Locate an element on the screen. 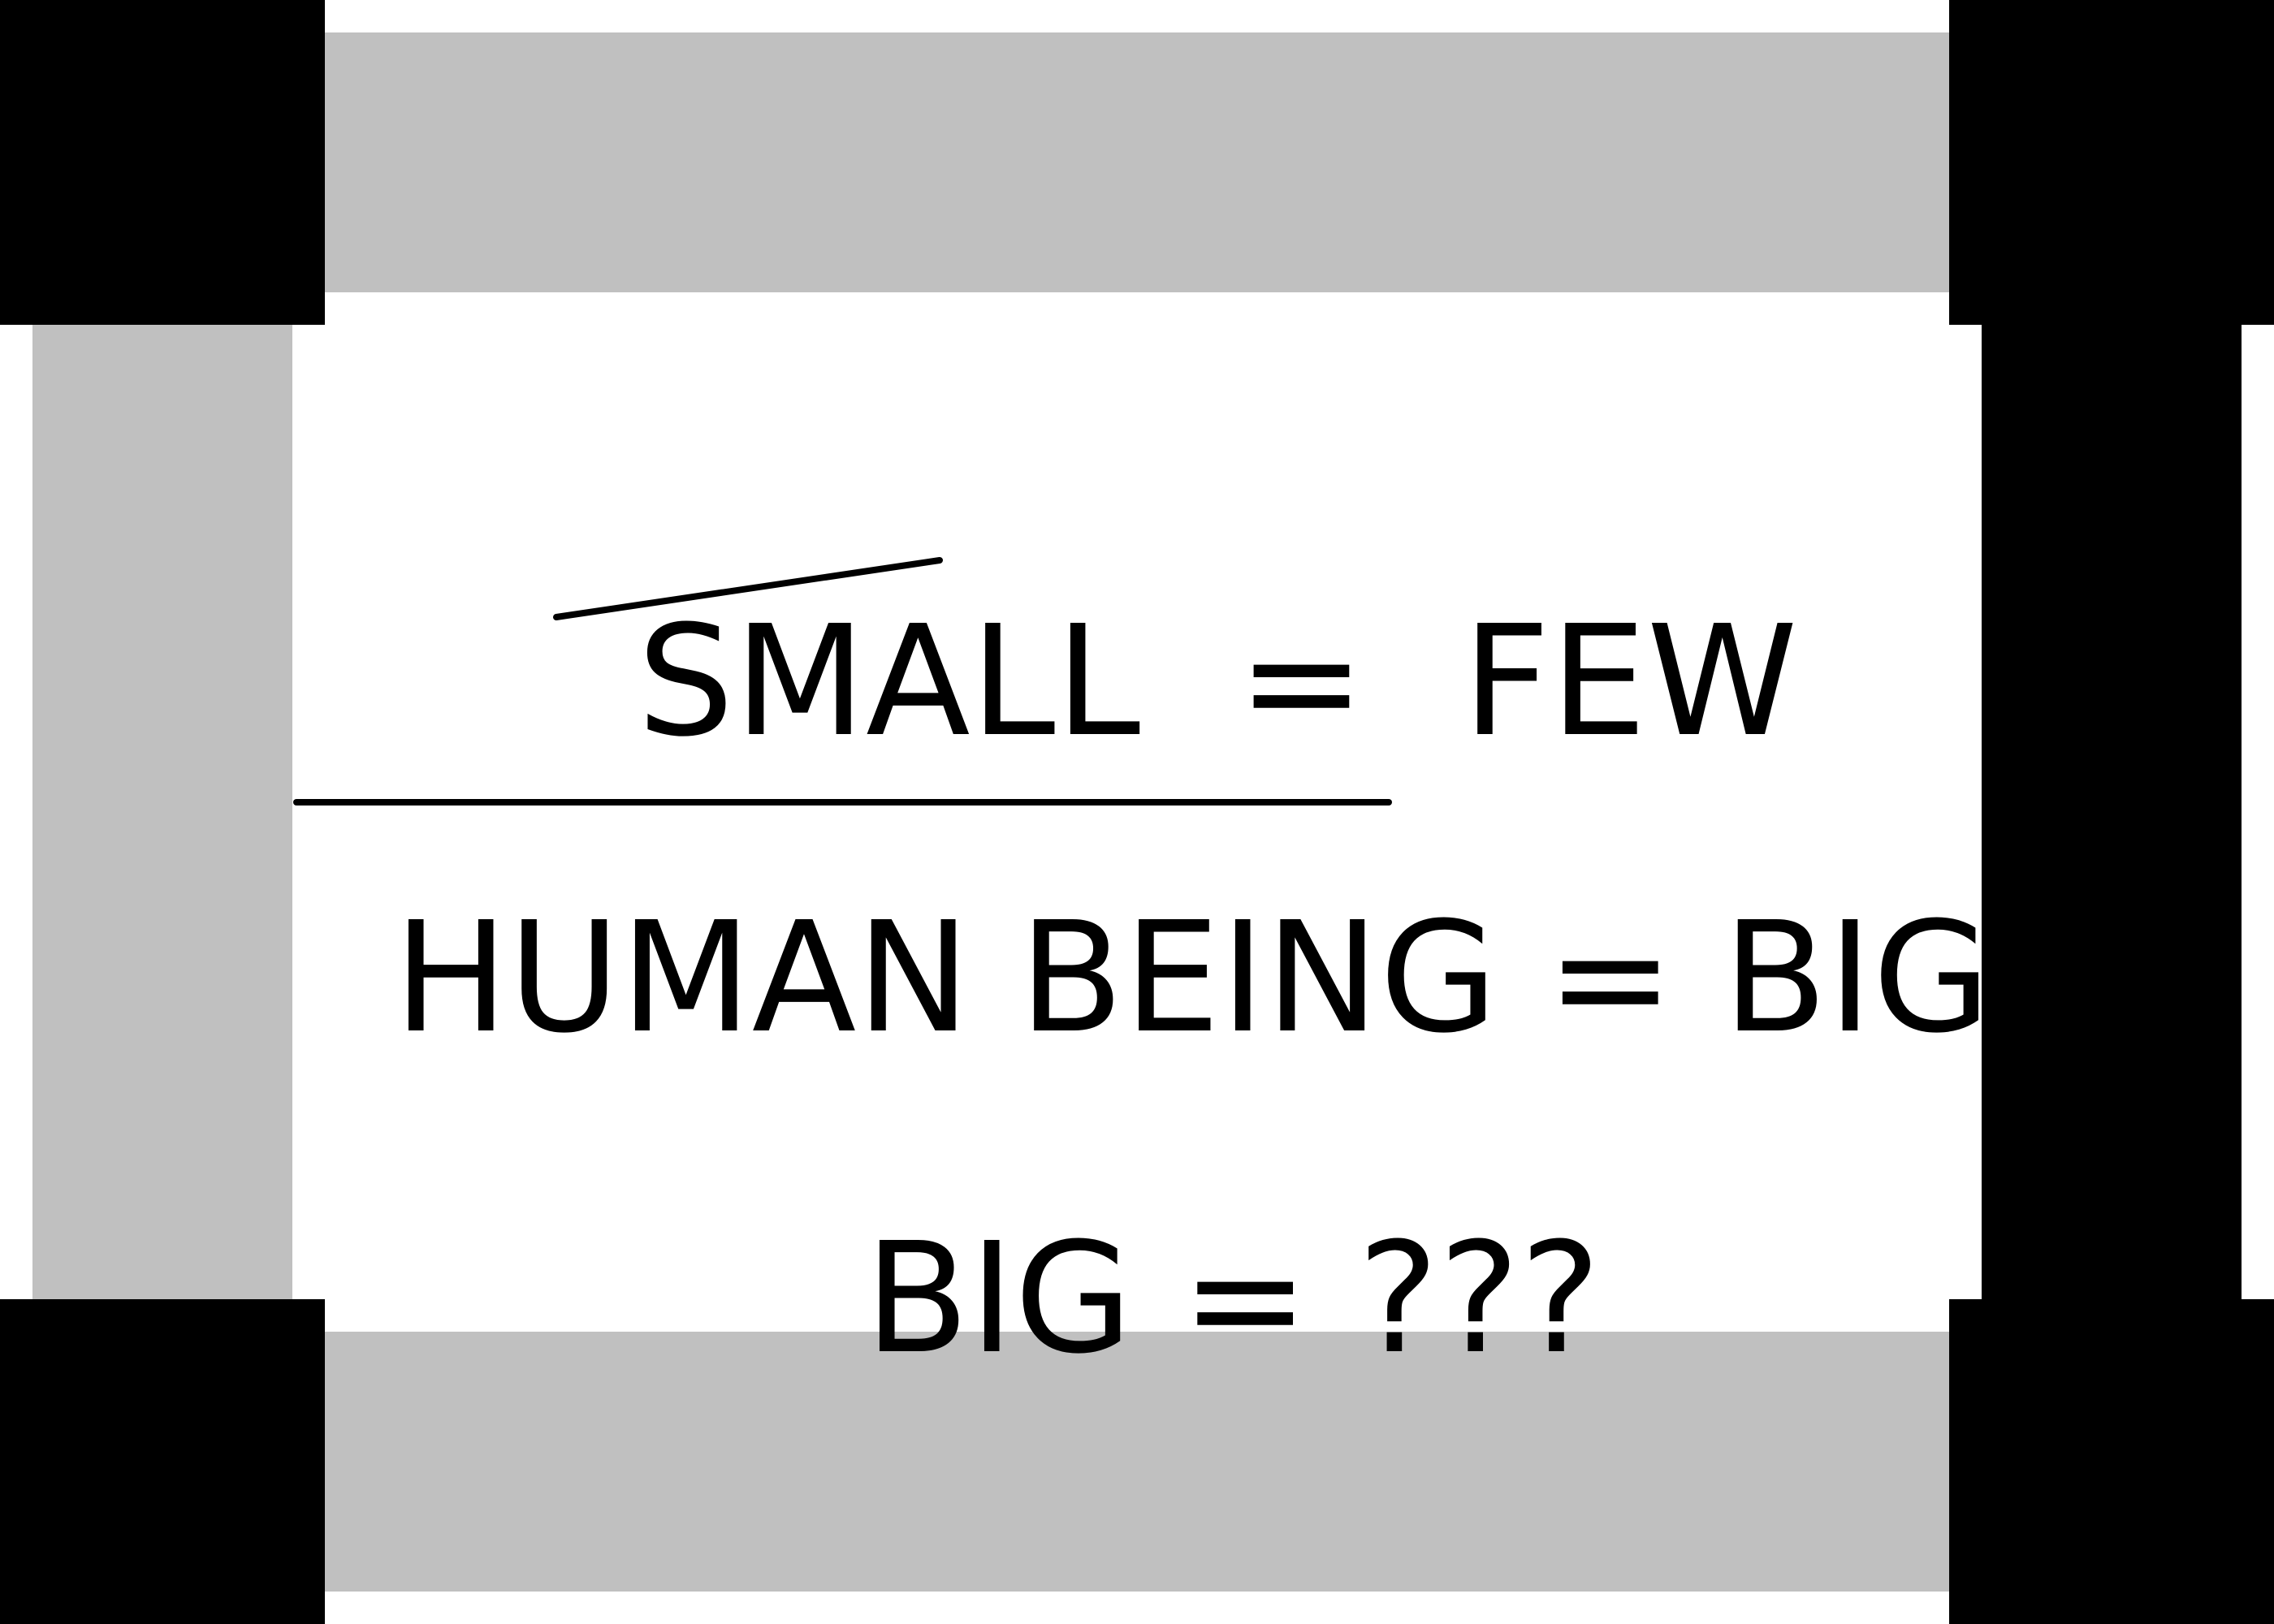  corner-bottom-left is located at coordinates (163, 1461).